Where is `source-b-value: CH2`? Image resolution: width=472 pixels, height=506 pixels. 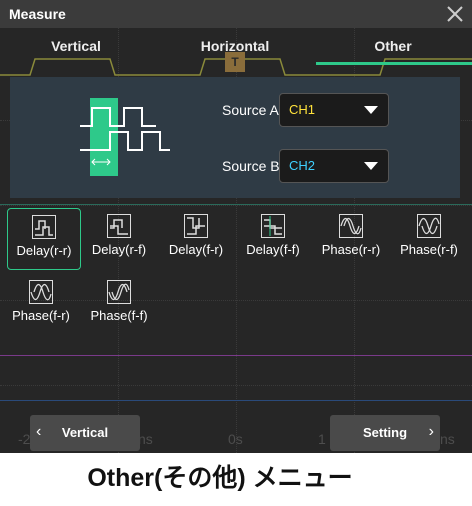
source-b-value: CH2 is located at coordinates (302, 165).